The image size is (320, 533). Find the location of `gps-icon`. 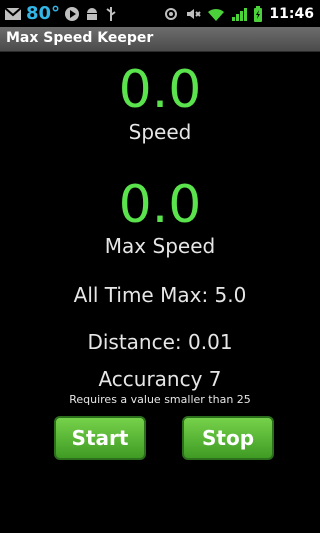

gps-icon is located at coordinates (171, 14).